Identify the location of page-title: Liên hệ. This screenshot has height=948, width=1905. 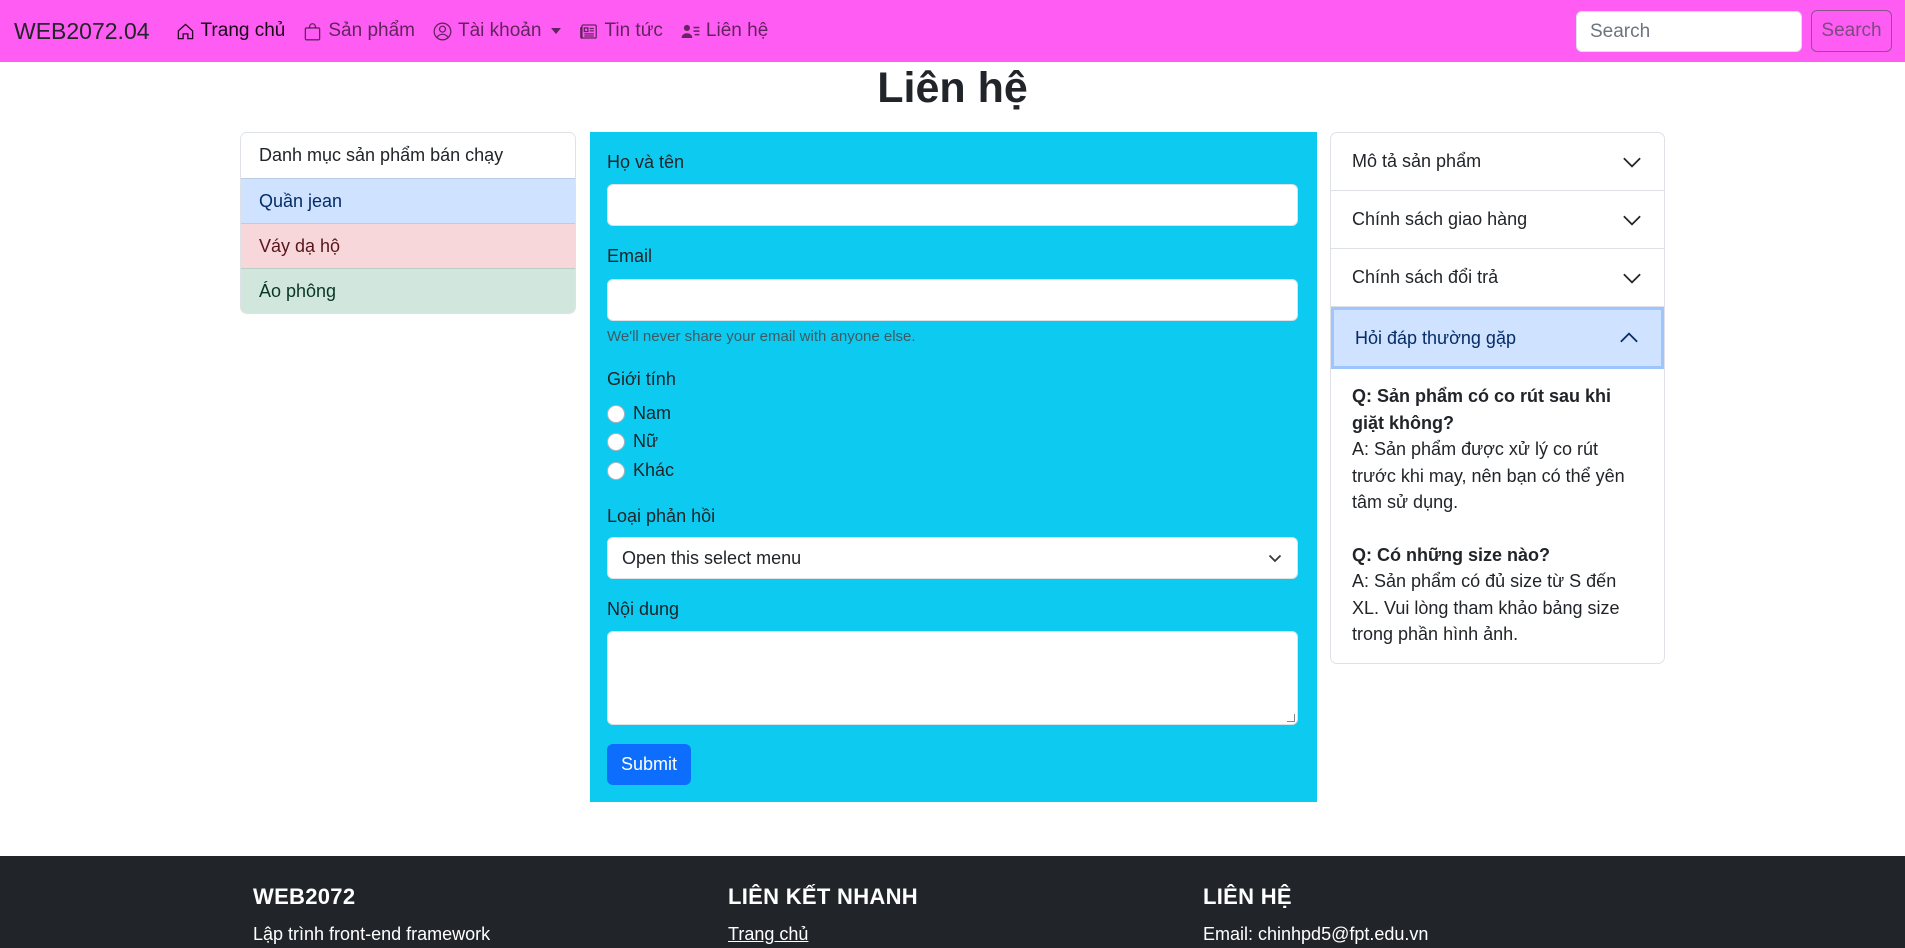
(952, 88).